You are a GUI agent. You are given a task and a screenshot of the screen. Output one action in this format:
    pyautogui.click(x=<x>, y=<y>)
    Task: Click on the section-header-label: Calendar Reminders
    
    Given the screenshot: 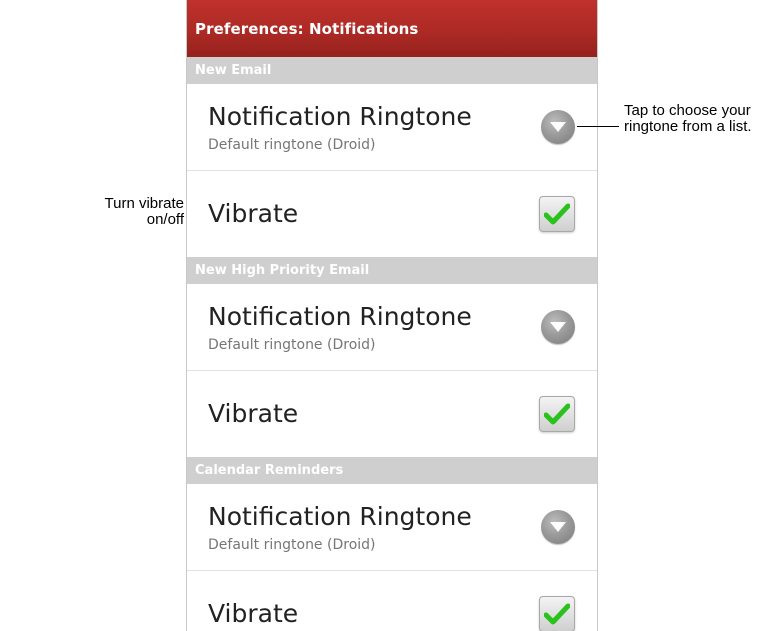 What is the action you would take?
    pyautogui.click(x=269, y=470)
    